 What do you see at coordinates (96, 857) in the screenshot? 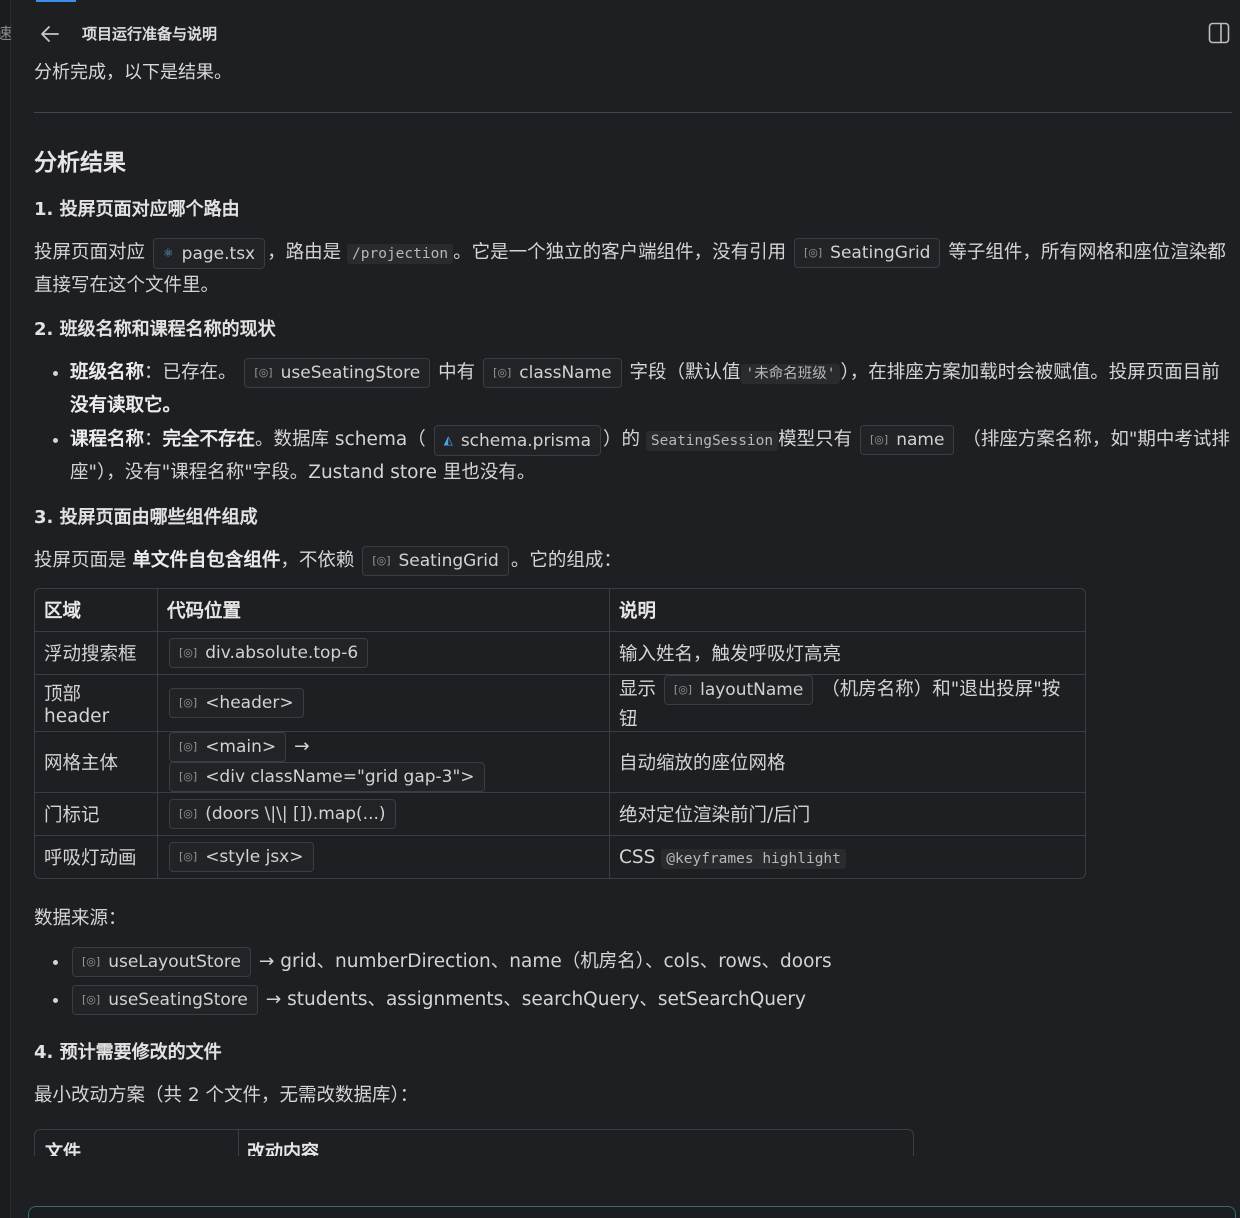
I see `cell-area: 呼吸灯动画` at bounding box center [96, 857].